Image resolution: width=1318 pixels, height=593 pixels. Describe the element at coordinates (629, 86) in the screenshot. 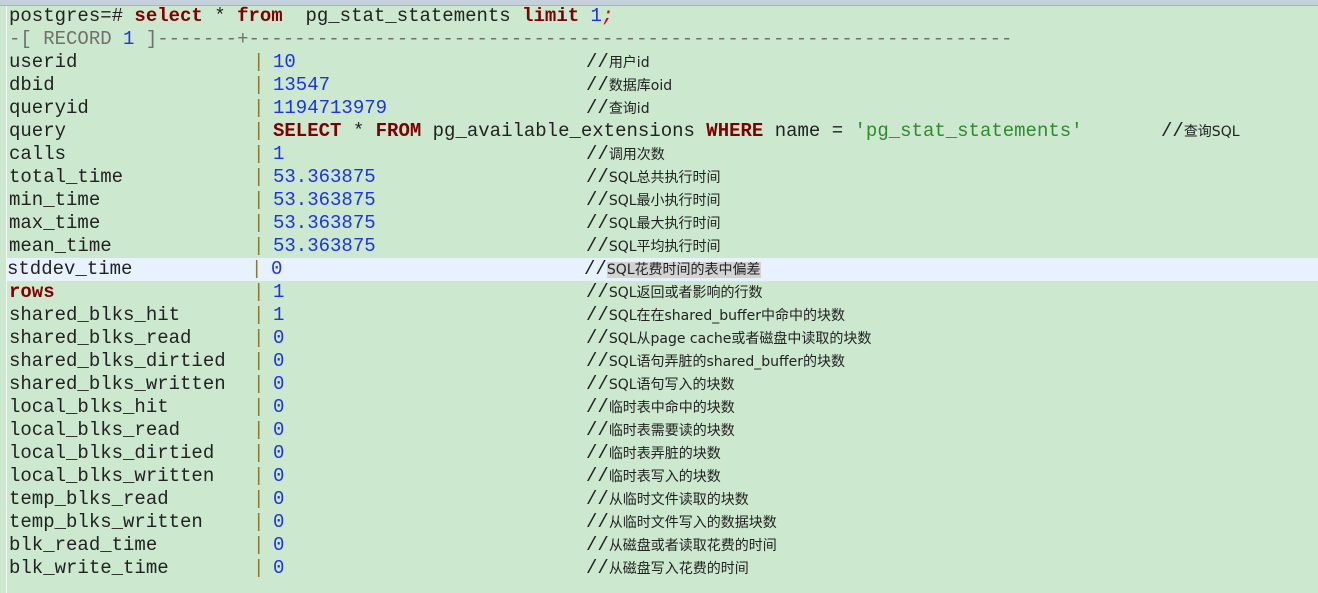

I see `field-comment: //数据库oid` at that location.